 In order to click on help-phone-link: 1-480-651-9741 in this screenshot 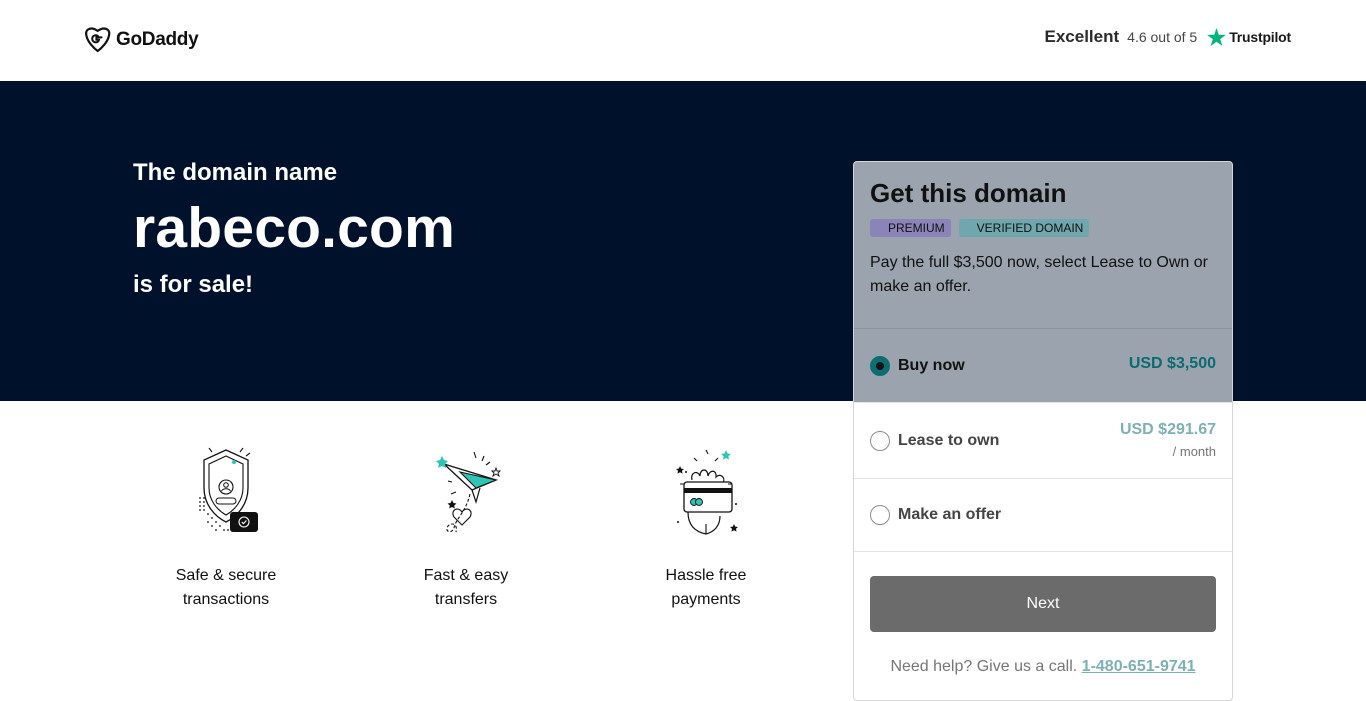, I will do `click(1139, 666)`.